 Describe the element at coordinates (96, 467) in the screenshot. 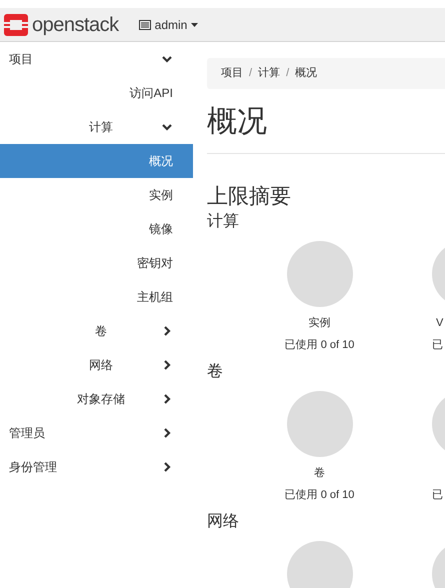

I see `nav-item: 身份管理` at that location.